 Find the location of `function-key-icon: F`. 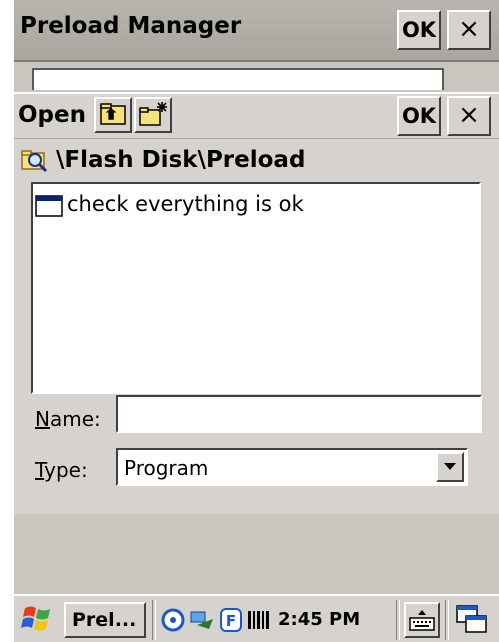

function-key-icon: F is located at coordinates (231, 620).